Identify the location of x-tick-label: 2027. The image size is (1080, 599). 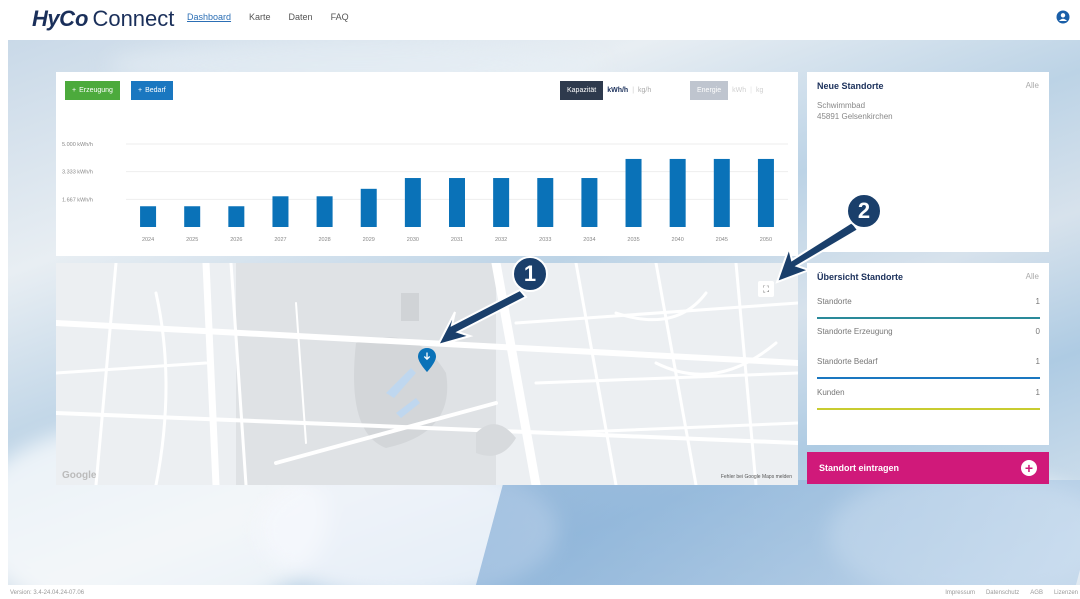
(280, 240).